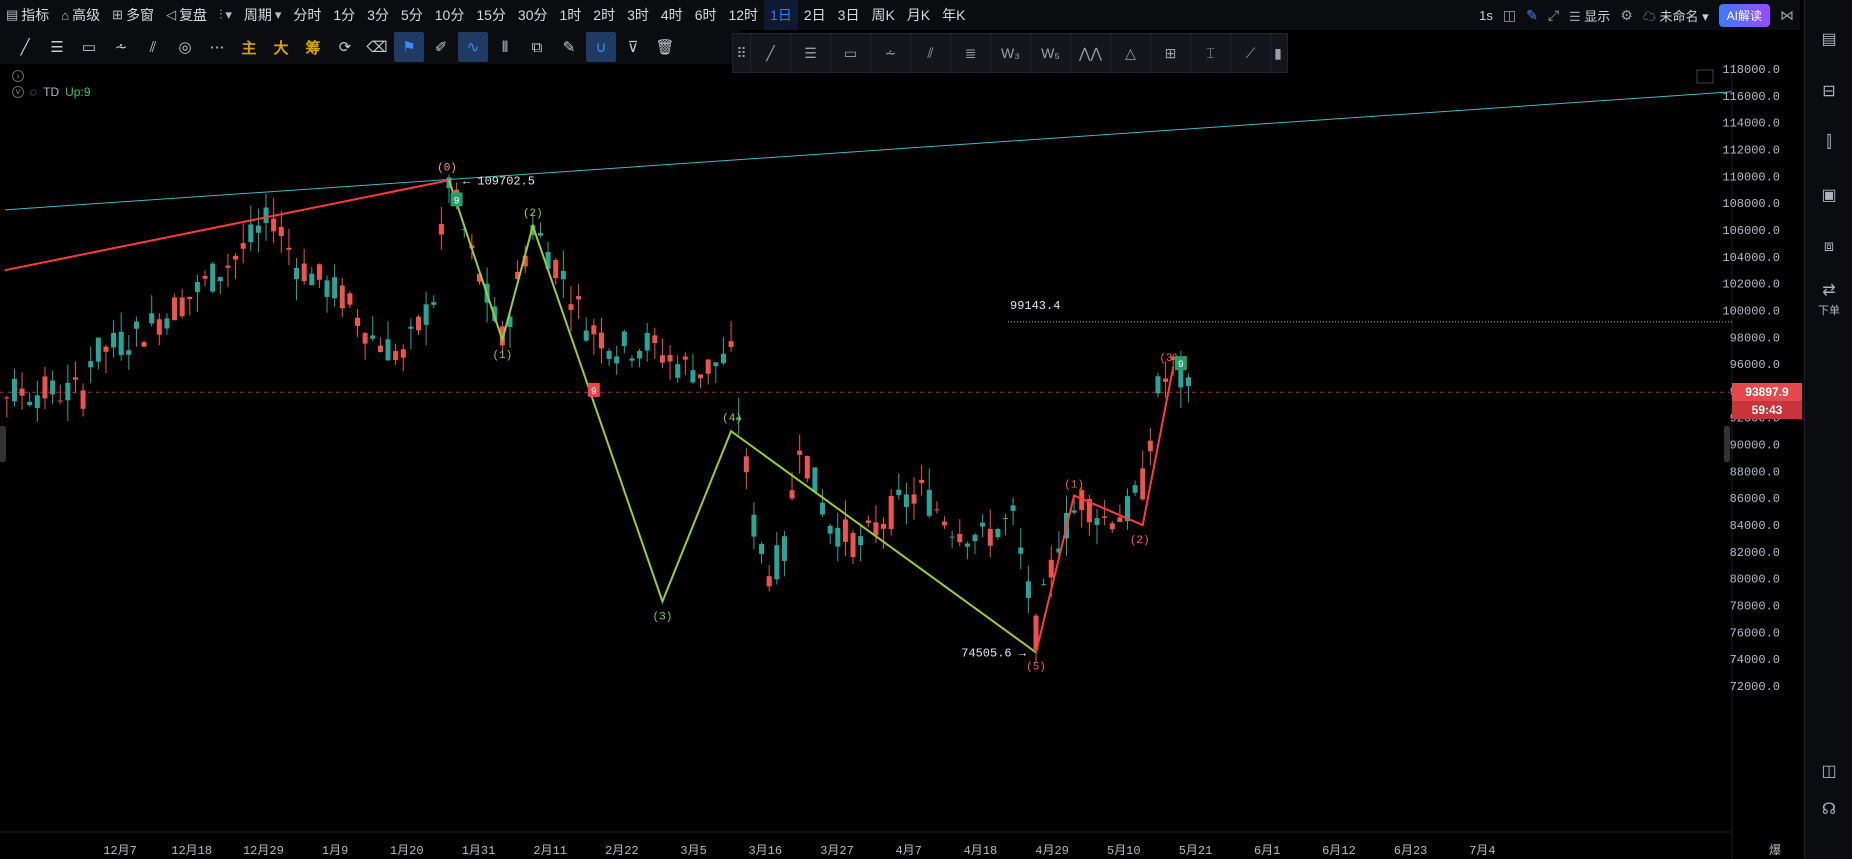 The height and width of the screenshot is (859, 1852). I want to click on monitor-icon: ▣, so click(1828, 195).